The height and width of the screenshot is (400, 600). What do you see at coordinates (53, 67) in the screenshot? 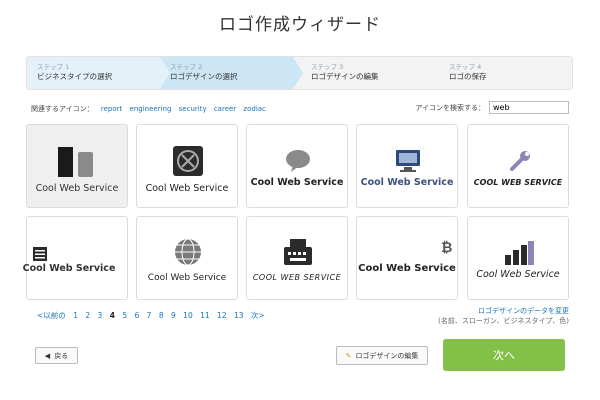
I see `step-1-number: ステップ 1` at bounding box center [53, 67].